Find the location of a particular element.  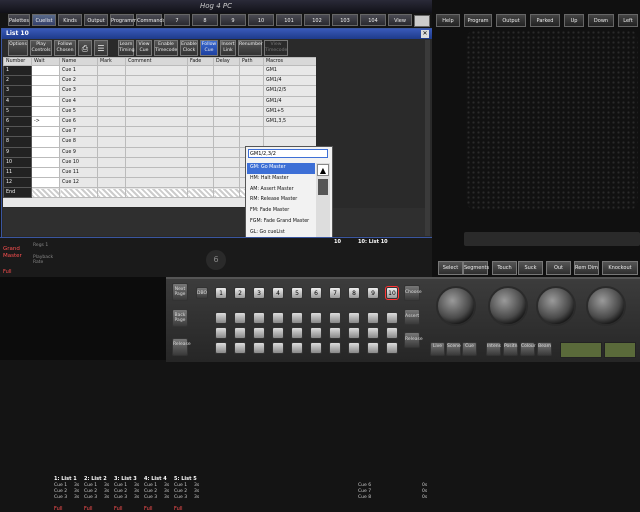

wait-cell: -> is located at coordinates (45, 121).